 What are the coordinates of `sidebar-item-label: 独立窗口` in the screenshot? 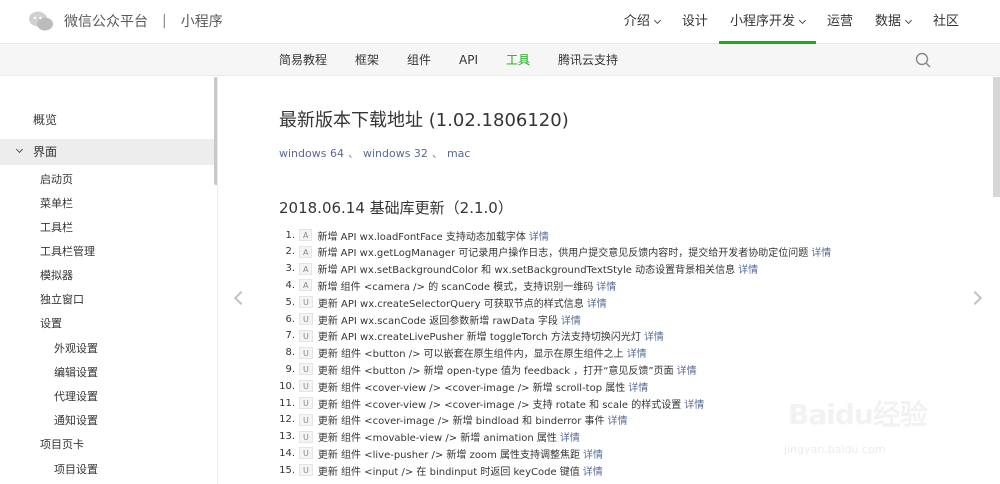 It's located at (62, 299).